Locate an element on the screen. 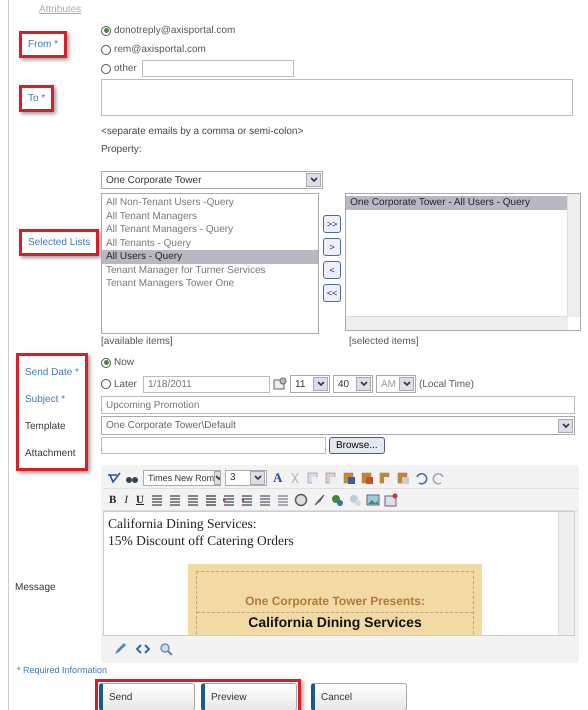 This screenshot has width=588, height=710. justify-icon is located at coordinates (211, 499).